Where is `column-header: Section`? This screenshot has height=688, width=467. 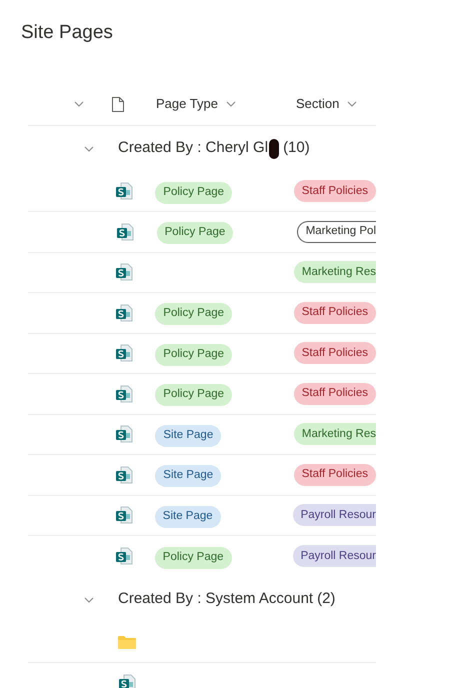 column-header: Section is located at coordinates (327, 104).